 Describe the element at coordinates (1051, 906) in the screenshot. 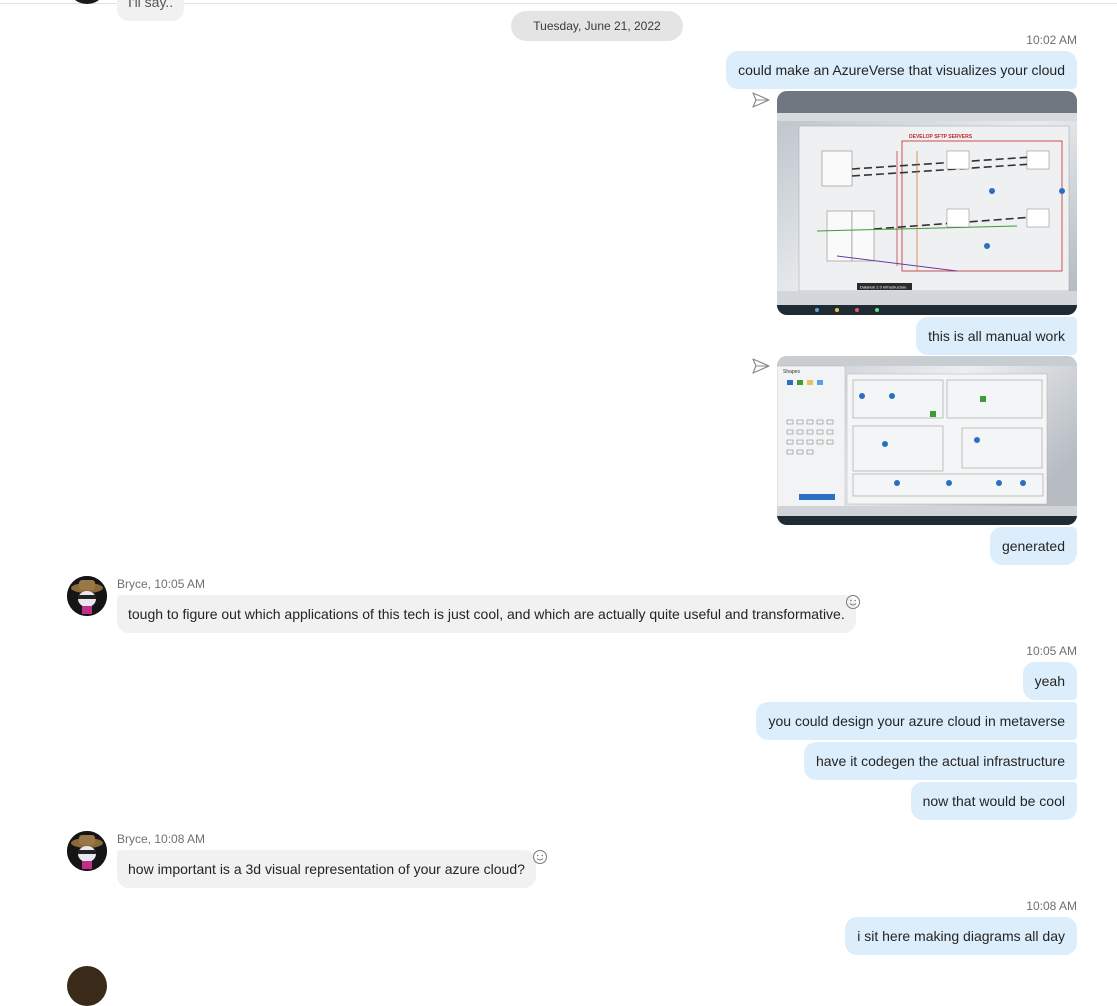

I see `message-timestamp: 10:08 AM` at that location.